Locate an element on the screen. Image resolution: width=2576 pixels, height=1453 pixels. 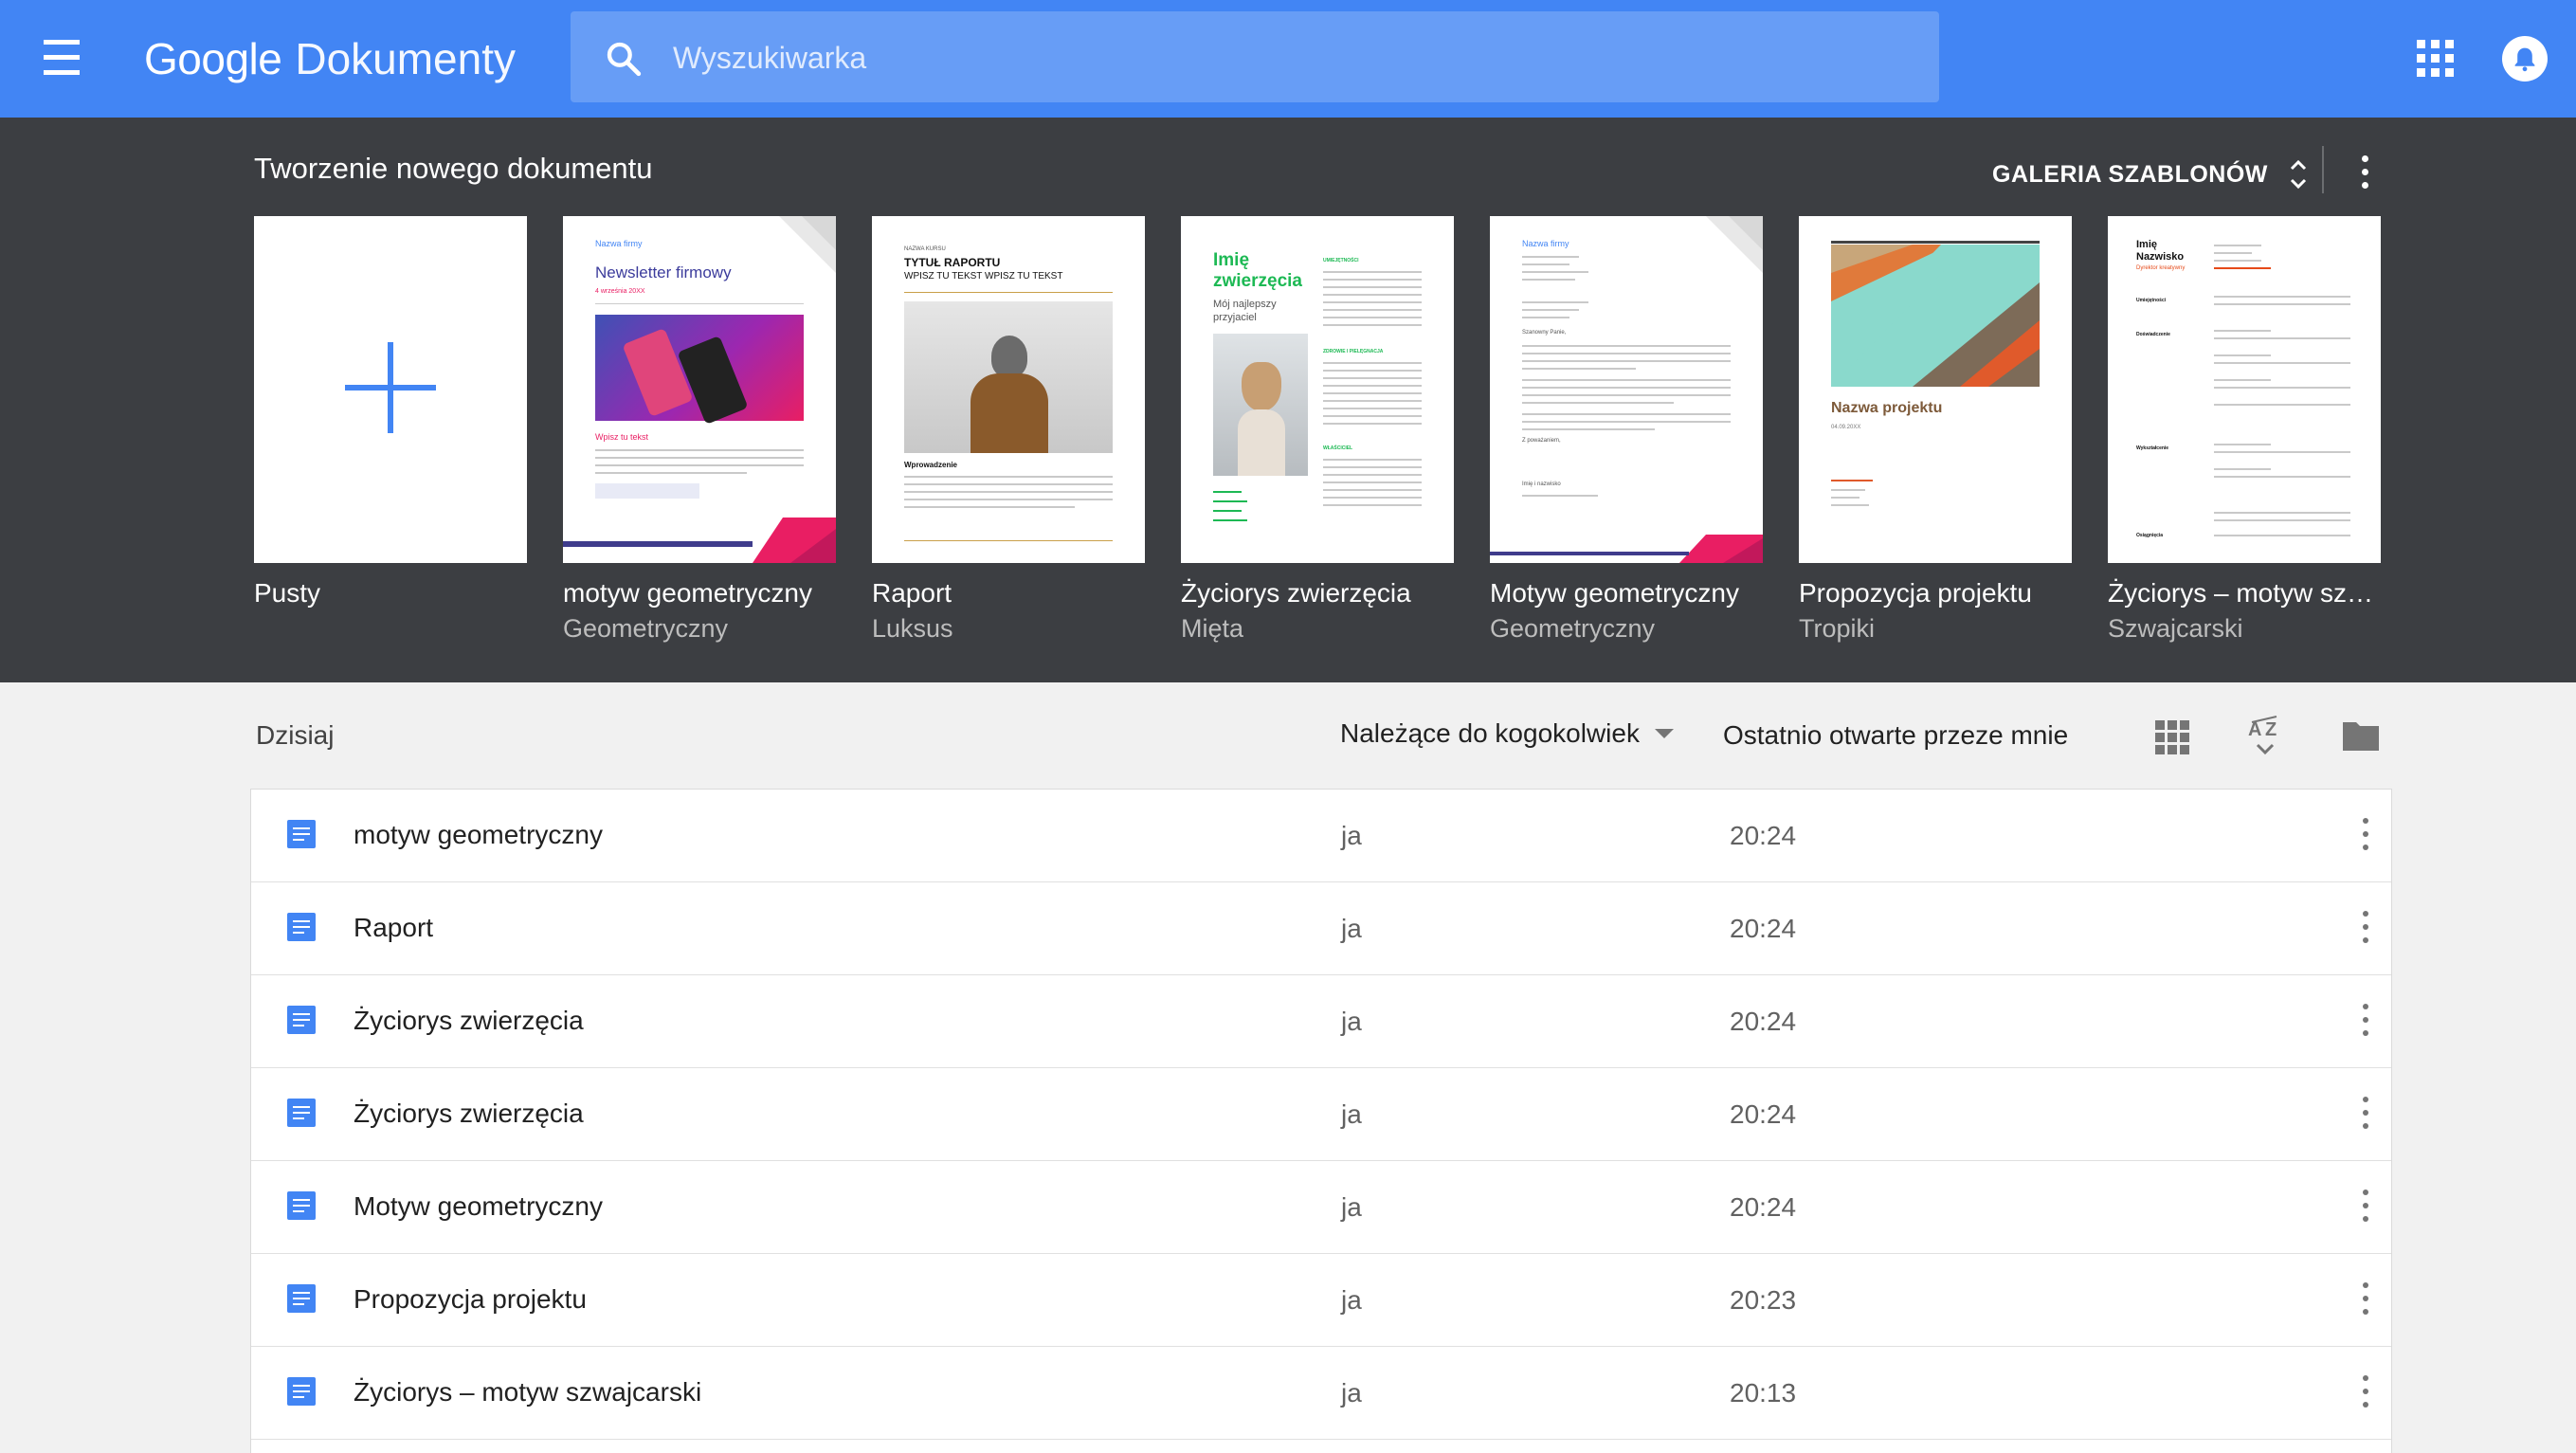
template-name: Raport is located at coordinates (912, 593).